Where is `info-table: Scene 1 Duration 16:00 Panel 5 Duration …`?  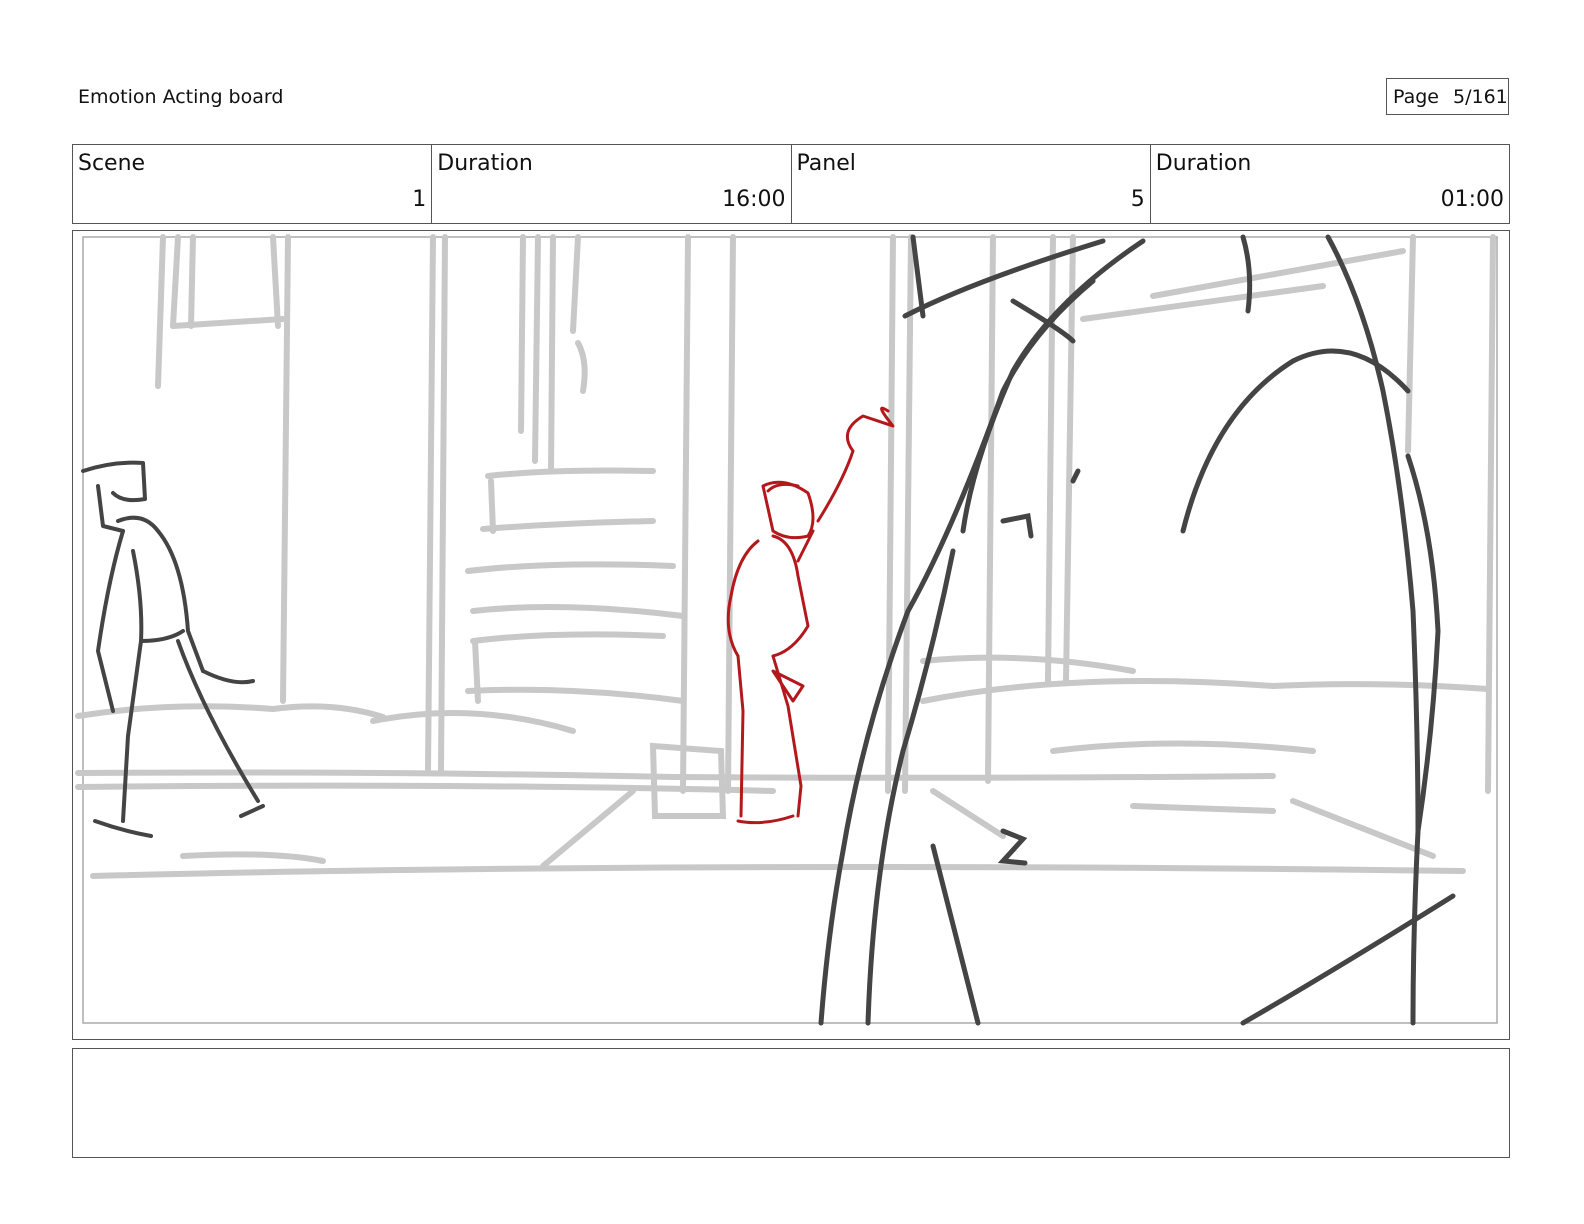
info-table: Scene 1 Duration 16:00 Panel 5 Duration … is located at coordinates (791, 184).